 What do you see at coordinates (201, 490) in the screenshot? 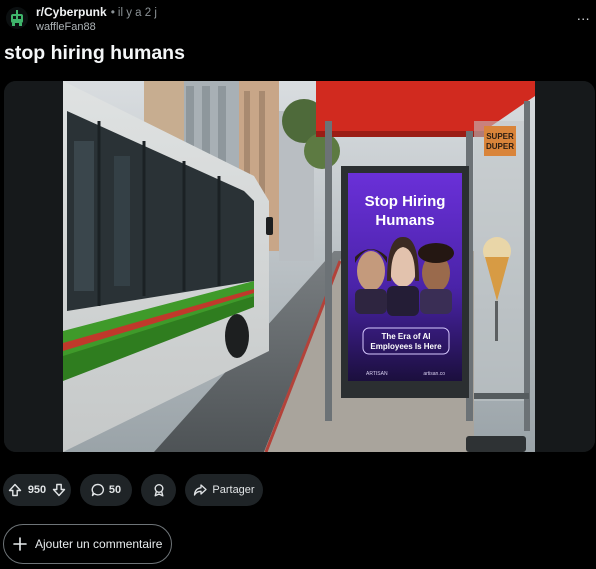
I see `share-icon` at bounding box center [201, 490].